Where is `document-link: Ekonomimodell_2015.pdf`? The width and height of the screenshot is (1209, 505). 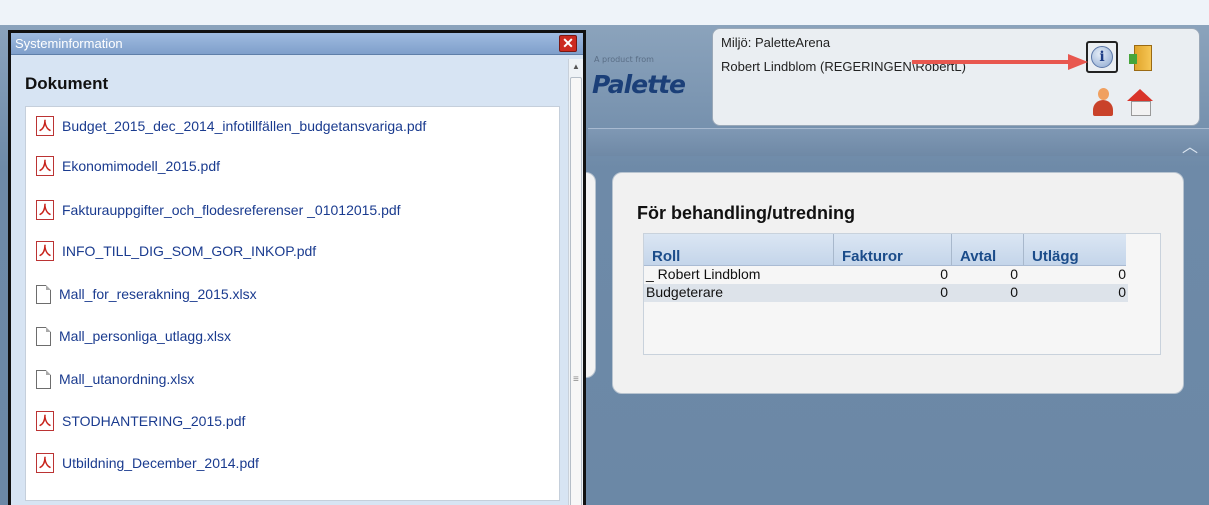
document-link: Ekonomimodell_2015.pdf is located at coordinates (141, 166).